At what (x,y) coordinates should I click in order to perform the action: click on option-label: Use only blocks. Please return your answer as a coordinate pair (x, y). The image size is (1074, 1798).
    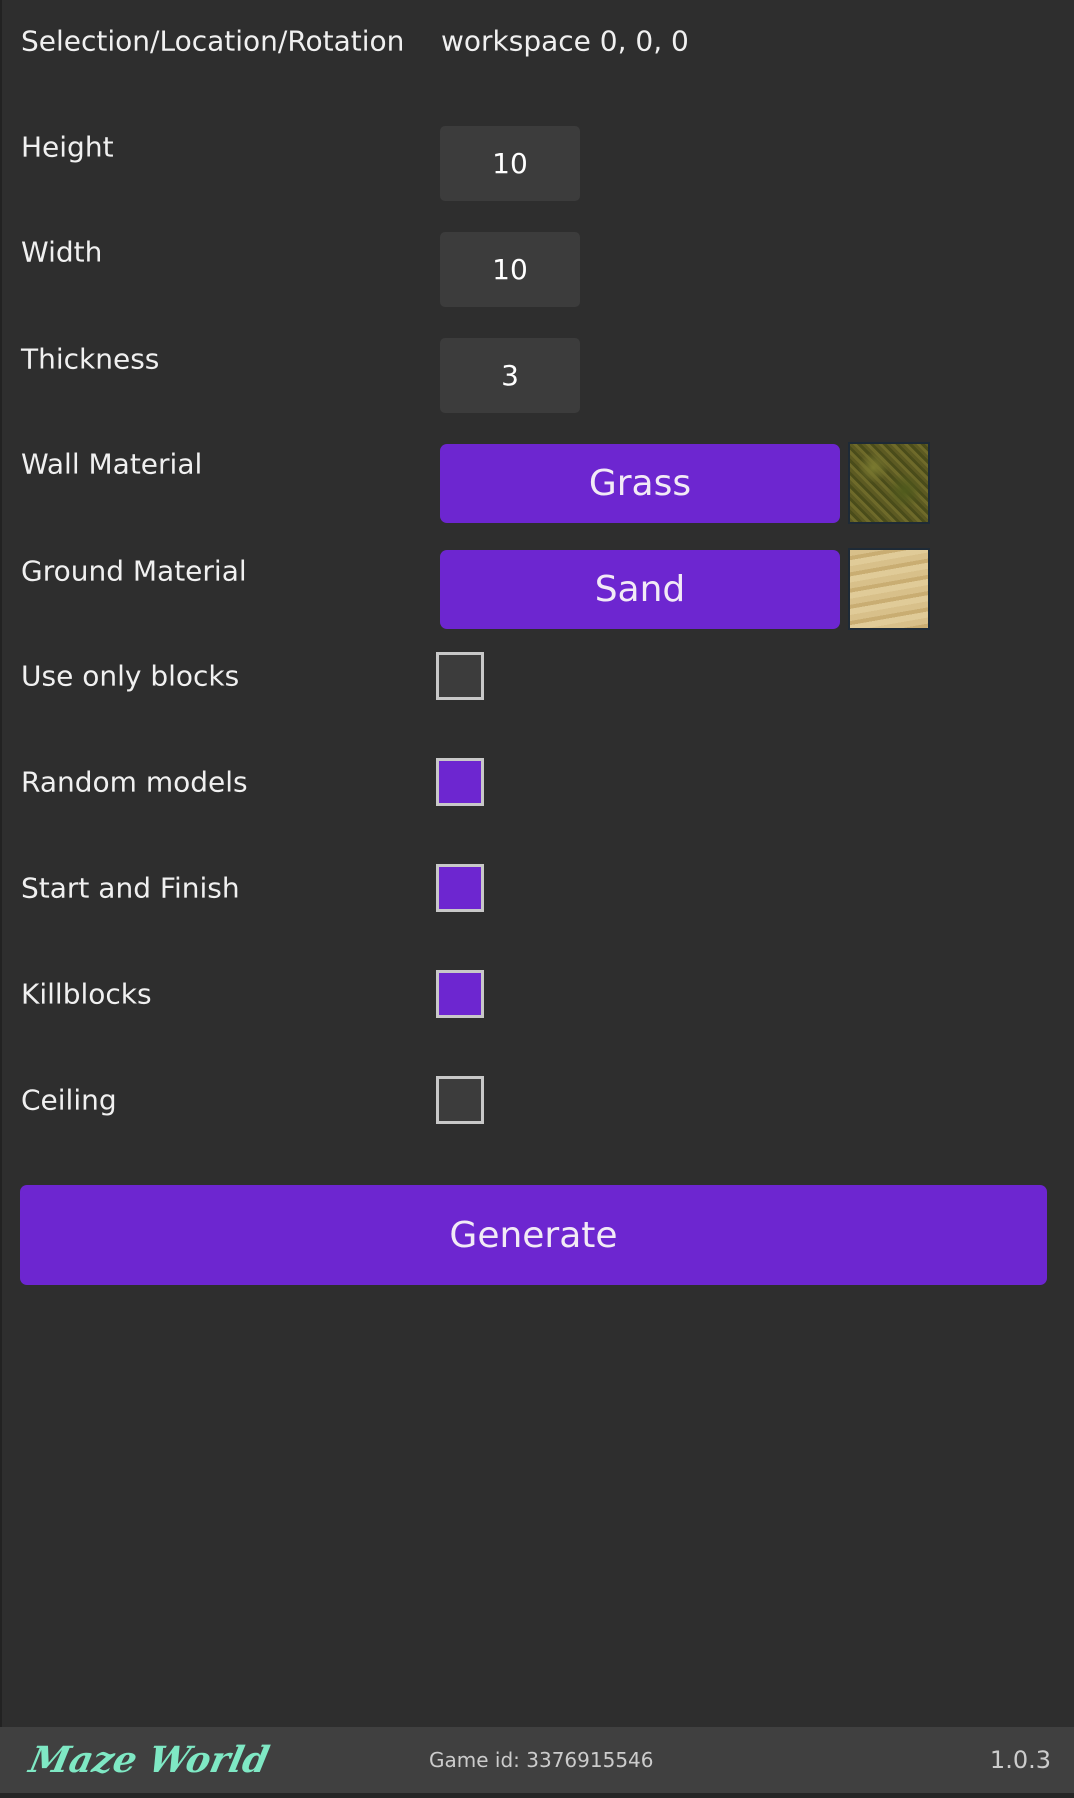
    Looking at the image, I should click on (130, 676).